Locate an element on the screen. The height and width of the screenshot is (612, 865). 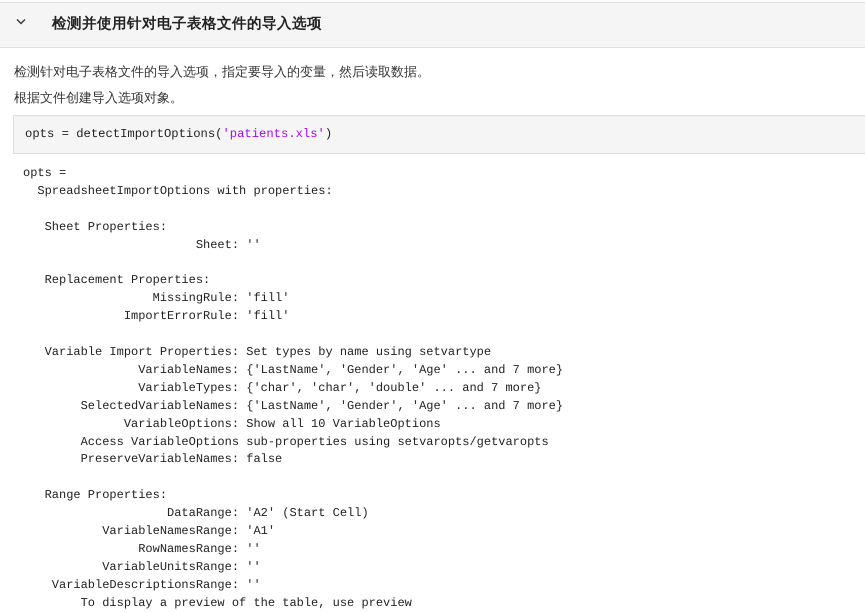
output-line: VariableNamesRange: 'A1' is located at coordinates (188, 531).